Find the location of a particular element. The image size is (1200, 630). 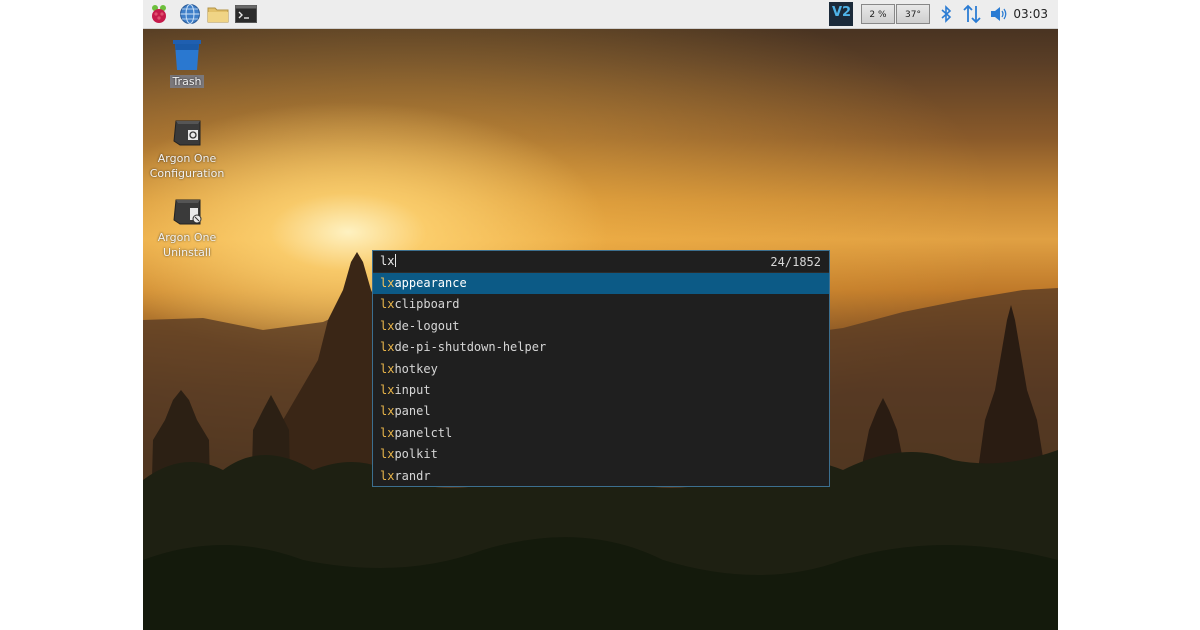

taskbar: V2 2 % 37° 03:03 is located at coordinates (600, 14).